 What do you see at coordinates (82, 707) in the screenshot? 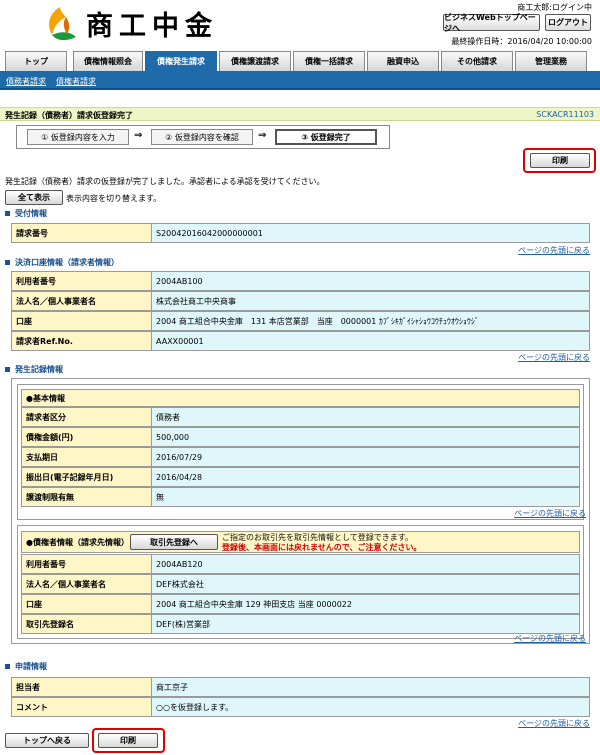
I see `row-label: コメント` at bounding box center [82, 707].